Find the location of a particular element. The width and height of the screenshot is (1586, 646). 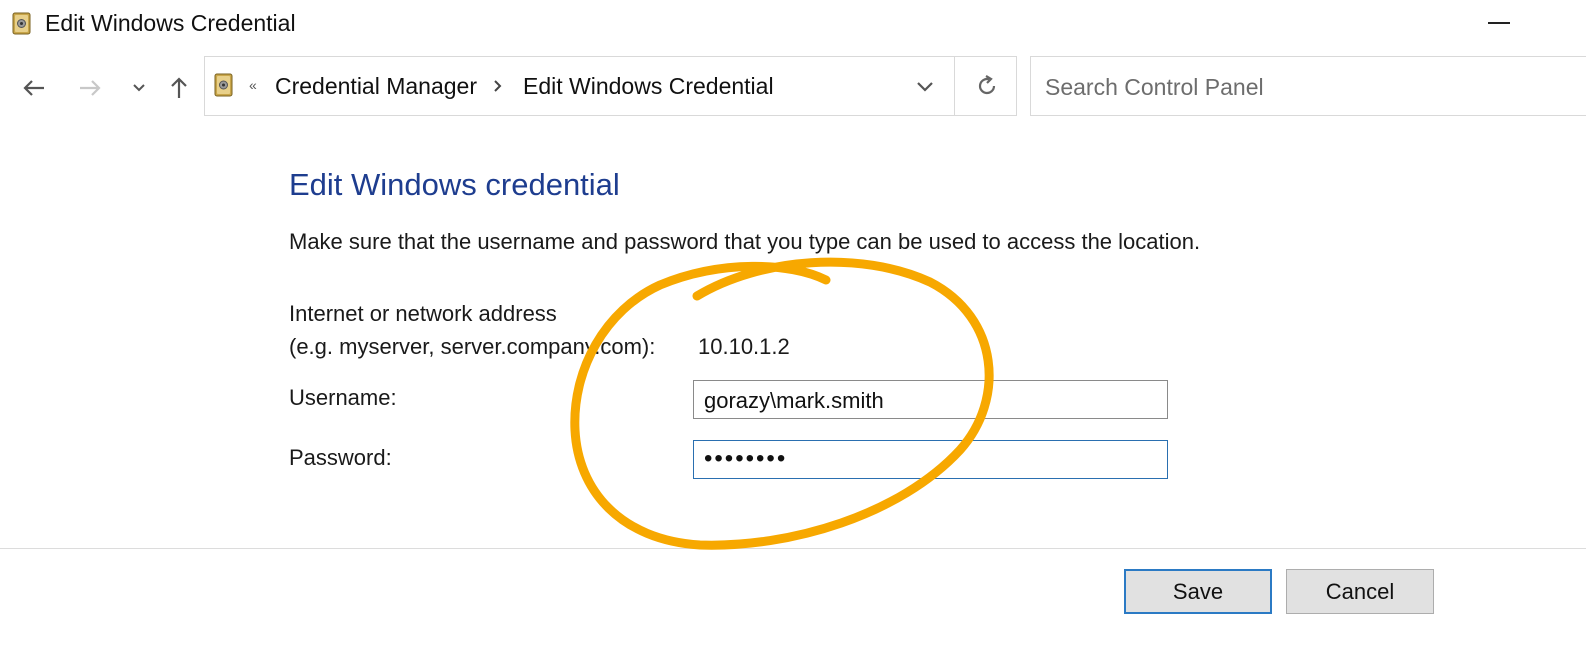

cancel-button: Cancel is located at coordinates (1360, 591).